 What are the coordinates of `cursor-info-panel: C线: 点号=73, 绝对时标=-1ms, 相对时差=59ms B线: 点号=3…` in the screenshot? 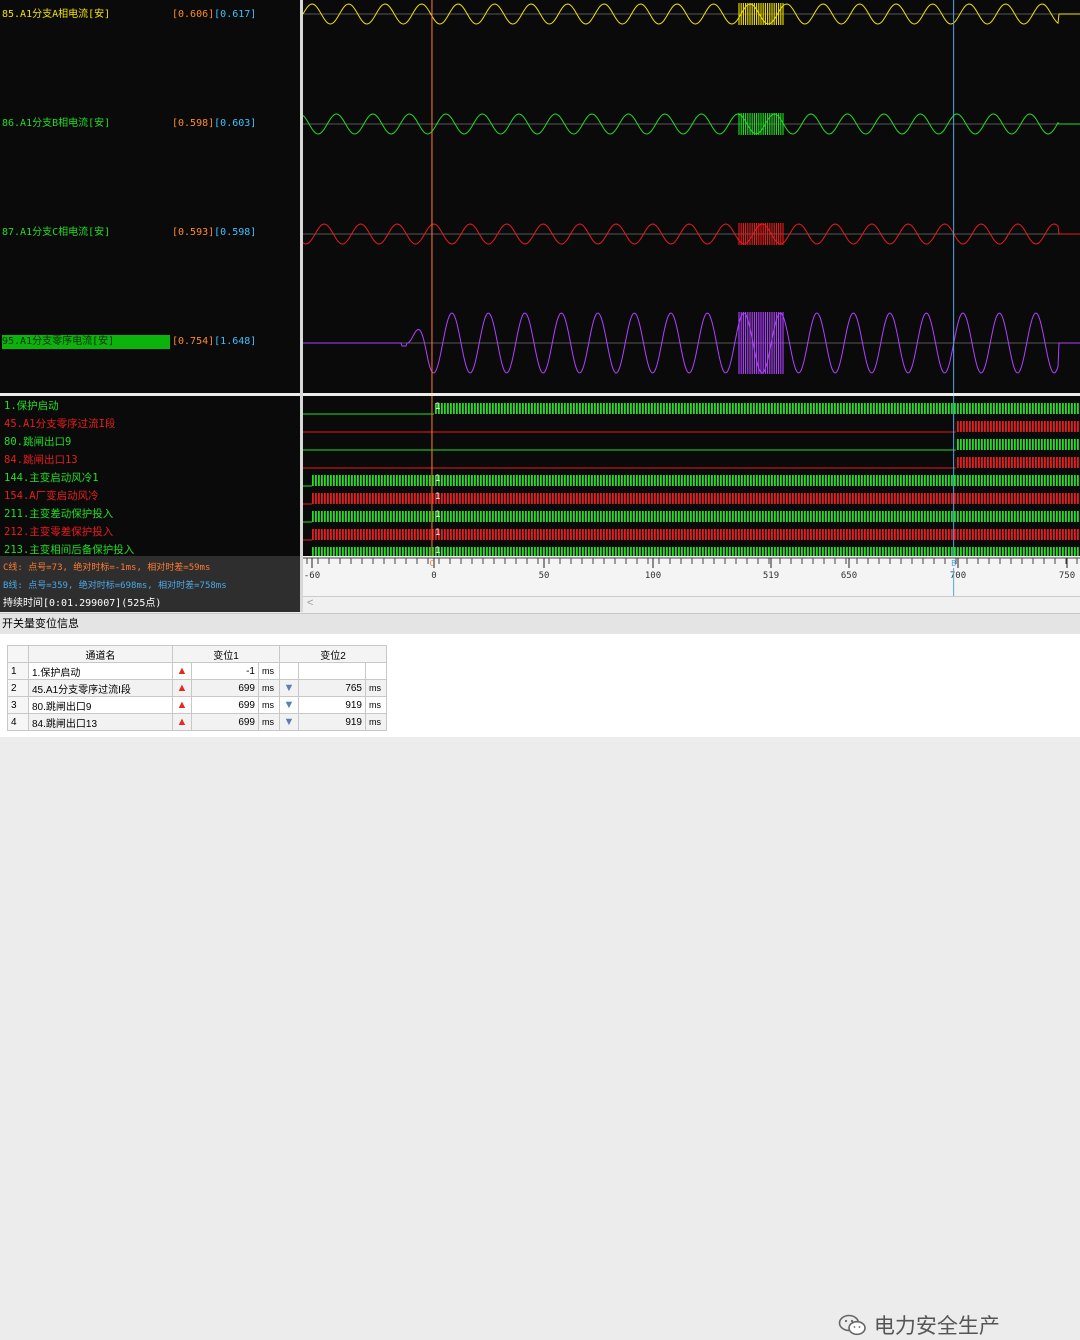 It's located at (150, 584).